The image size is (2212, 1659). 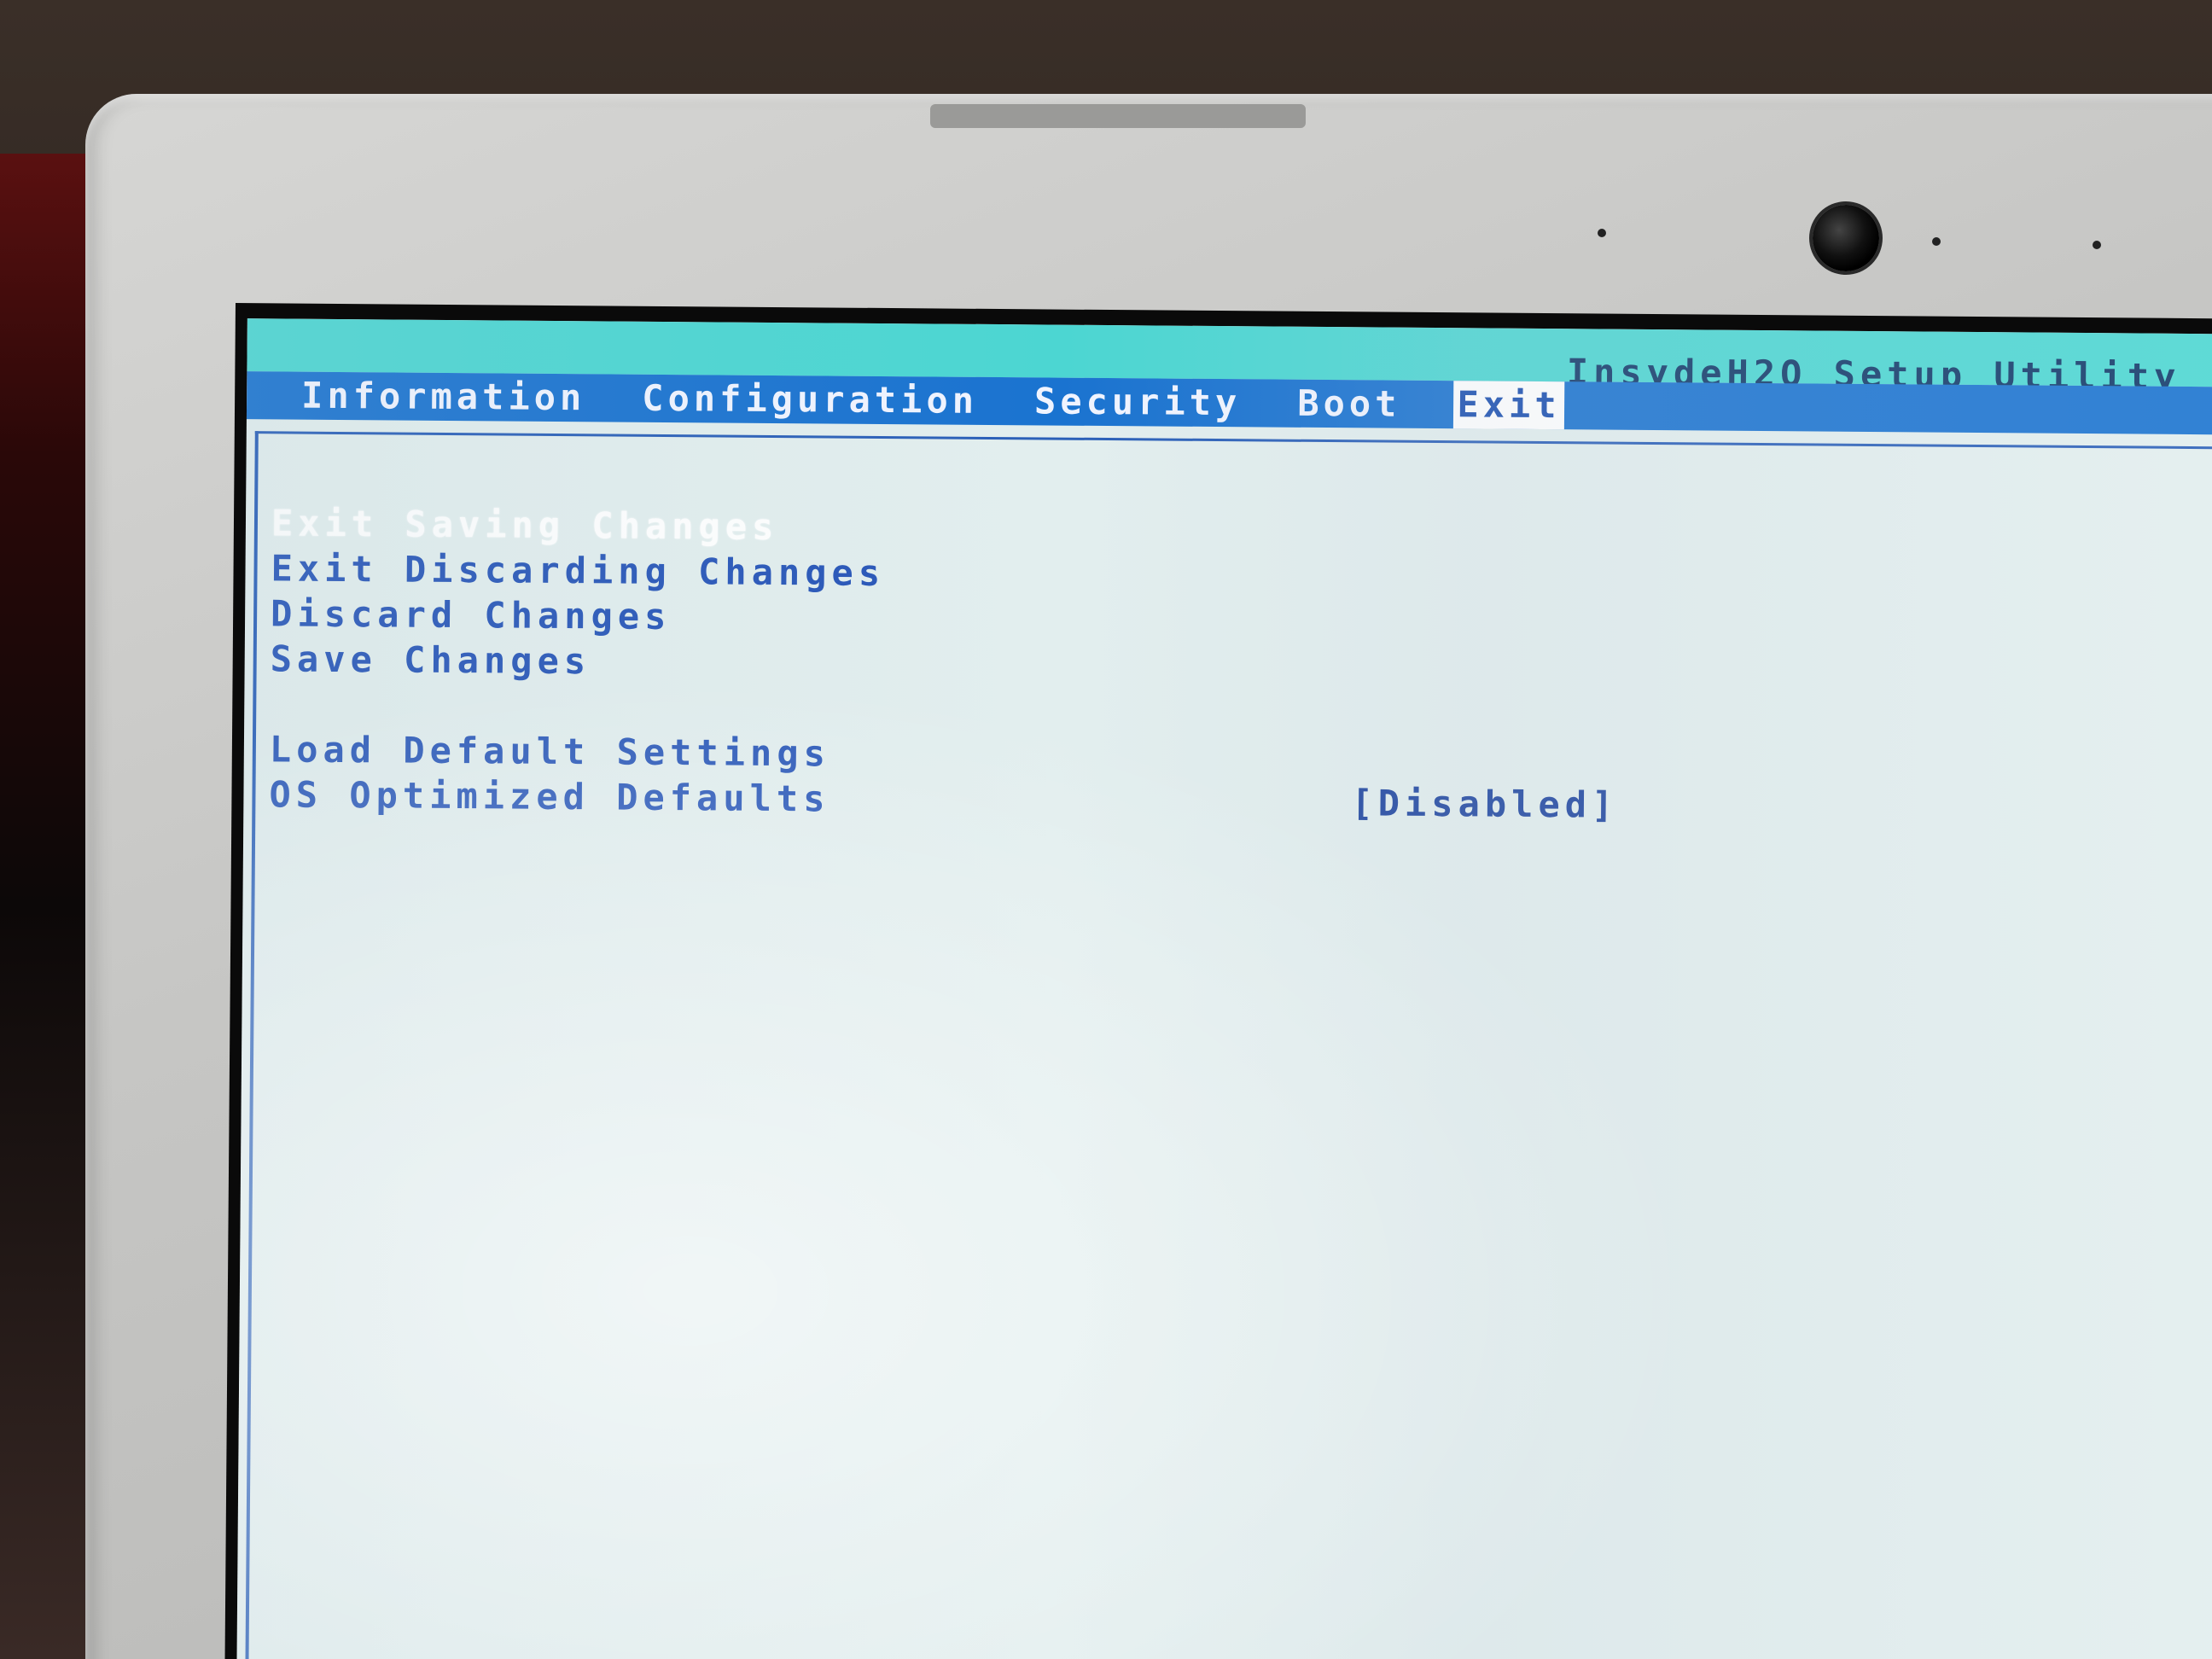 What do you see at coordinates (1846, 238) in the screenshot?
I see `webcam-icon` at bounding box center [1846, 238].